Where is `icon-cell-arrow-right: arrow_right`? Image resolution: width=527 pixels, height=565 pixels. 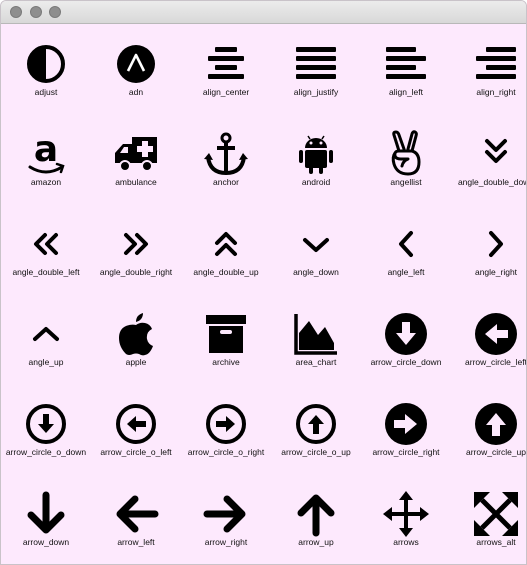
icon-cell-arrow-right: arrow_right is located at coordinates (226, 519).